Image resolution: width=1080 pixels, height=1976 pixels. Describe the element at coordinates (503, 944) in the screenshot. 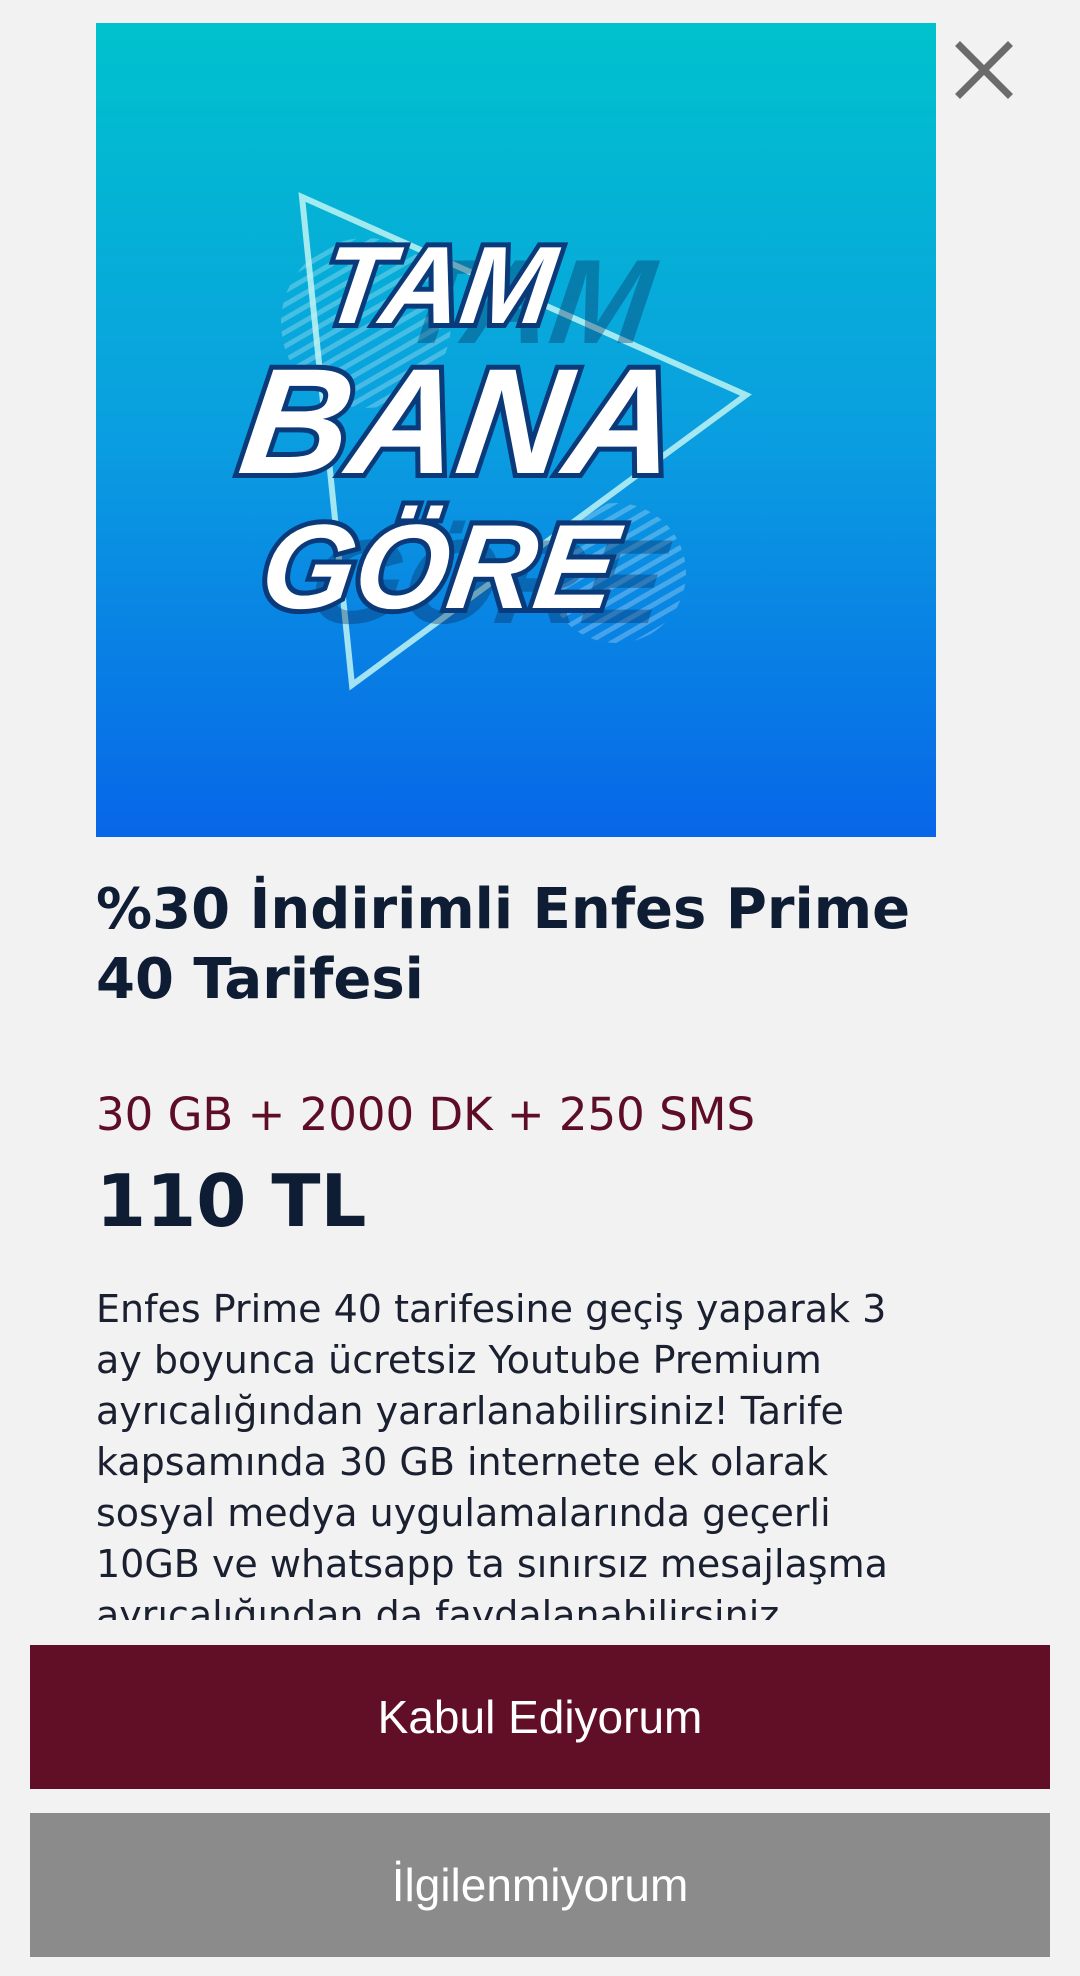

I see `offer-title: %30 İndirimli Enfes Prime 40 Tarifesi` at that location.